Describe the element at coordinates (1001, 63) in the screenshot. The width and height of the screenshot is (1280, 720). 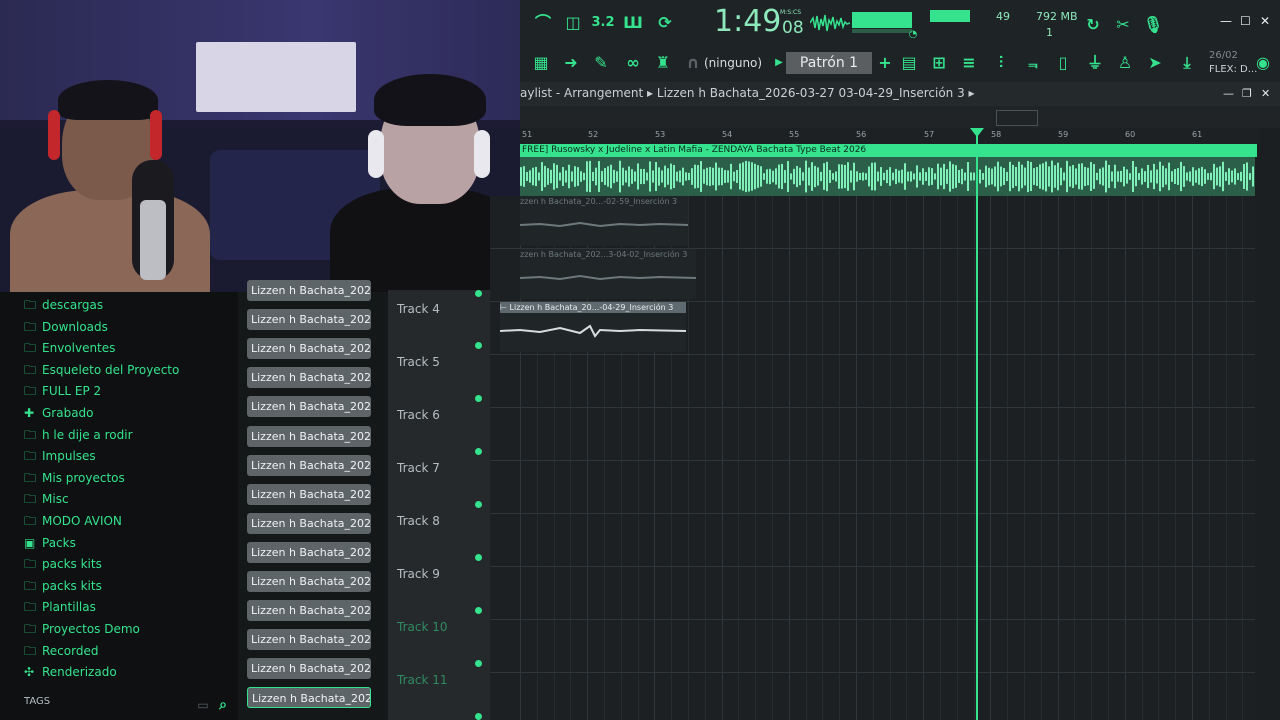
I see `equalizer-icon: ⫶` at that location.